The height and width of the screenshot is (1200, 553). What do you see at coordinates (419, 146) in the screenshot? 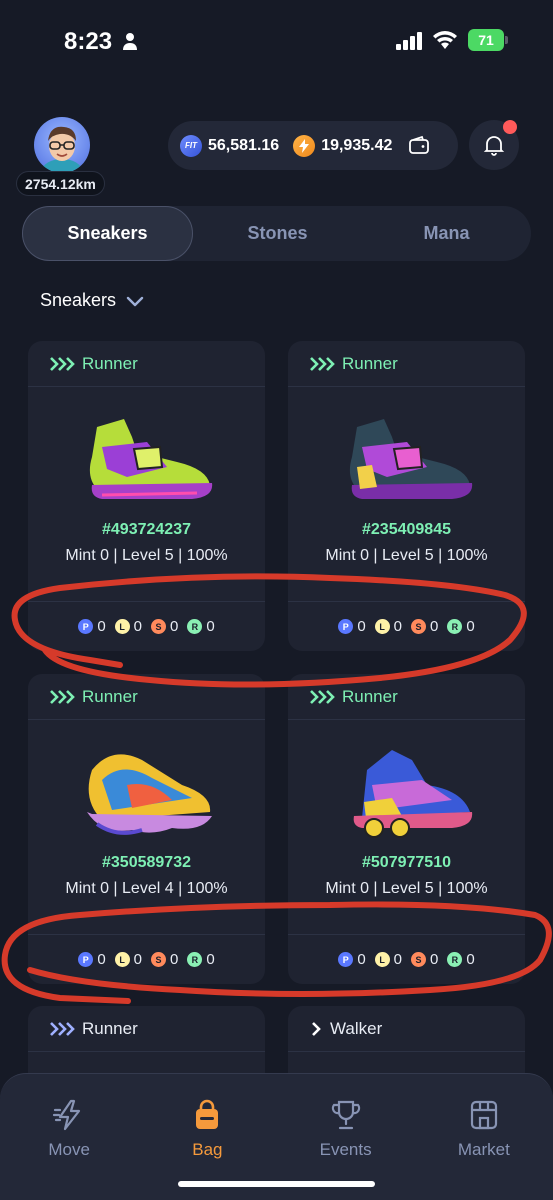
I see `wallet-icon` at bounding box center [419, 146].